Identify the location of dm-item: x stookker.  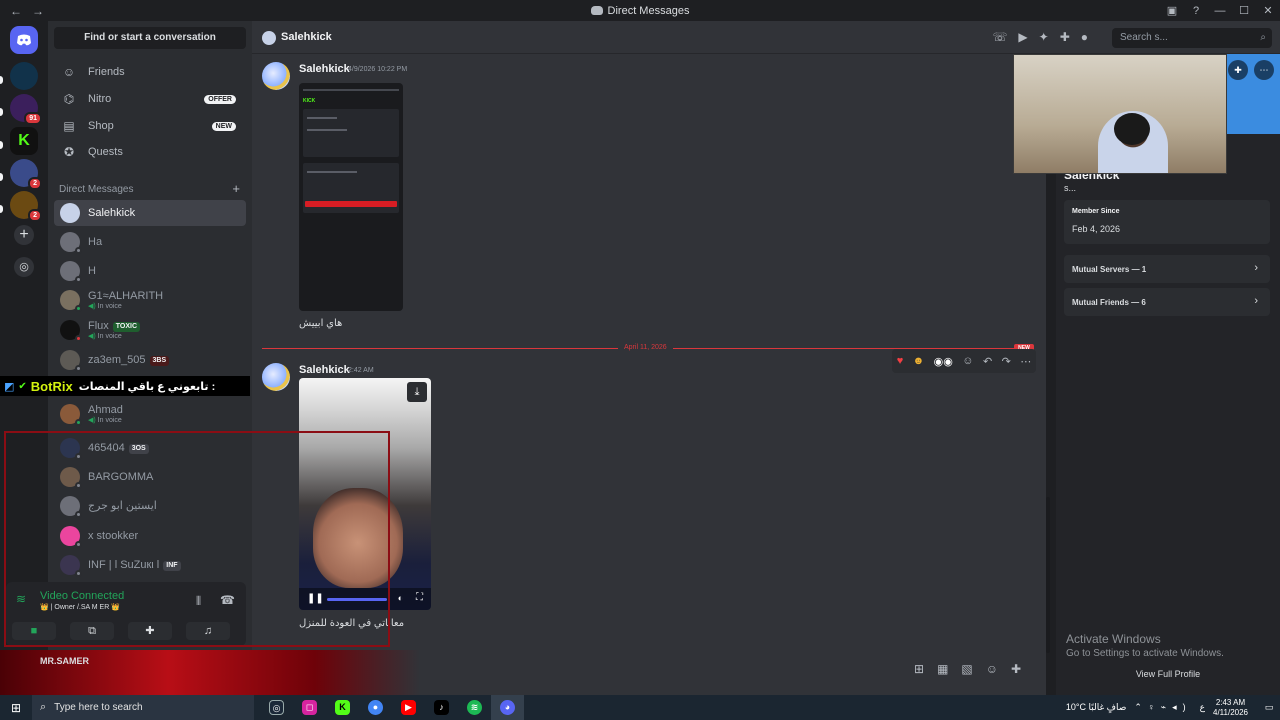
(150, 536).